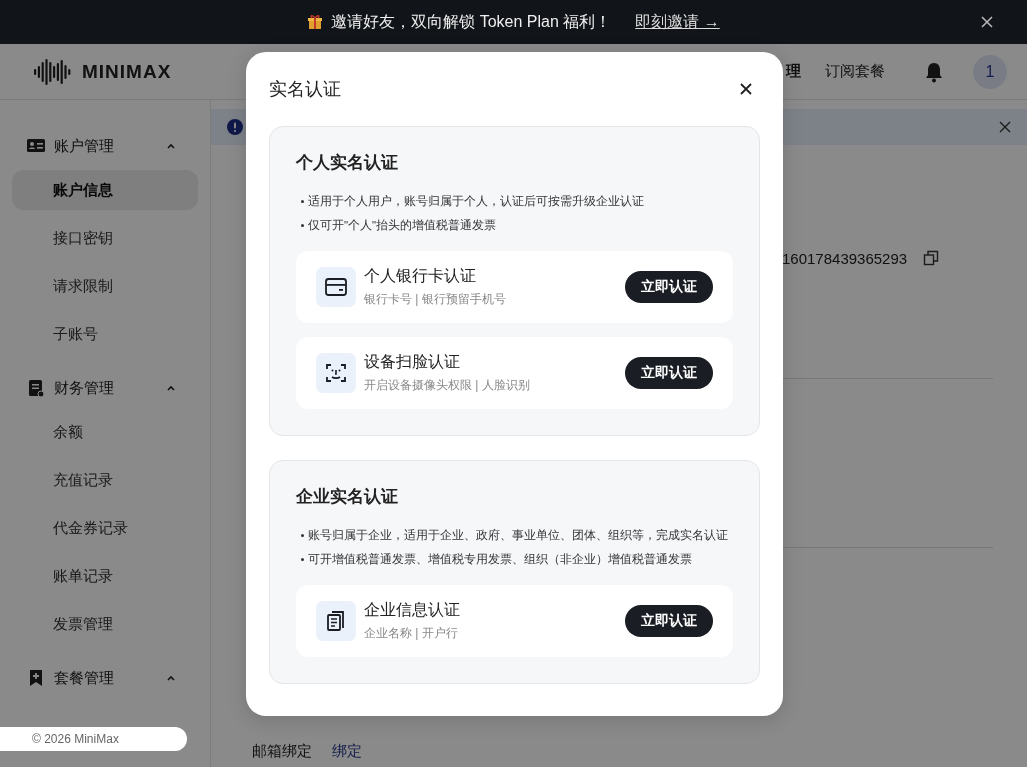 Image resolution: width=1027 pixels, height=767 pixels. Describe the element at coordinates (336, 287) in the screenshot. I see `card-icon` at that location.